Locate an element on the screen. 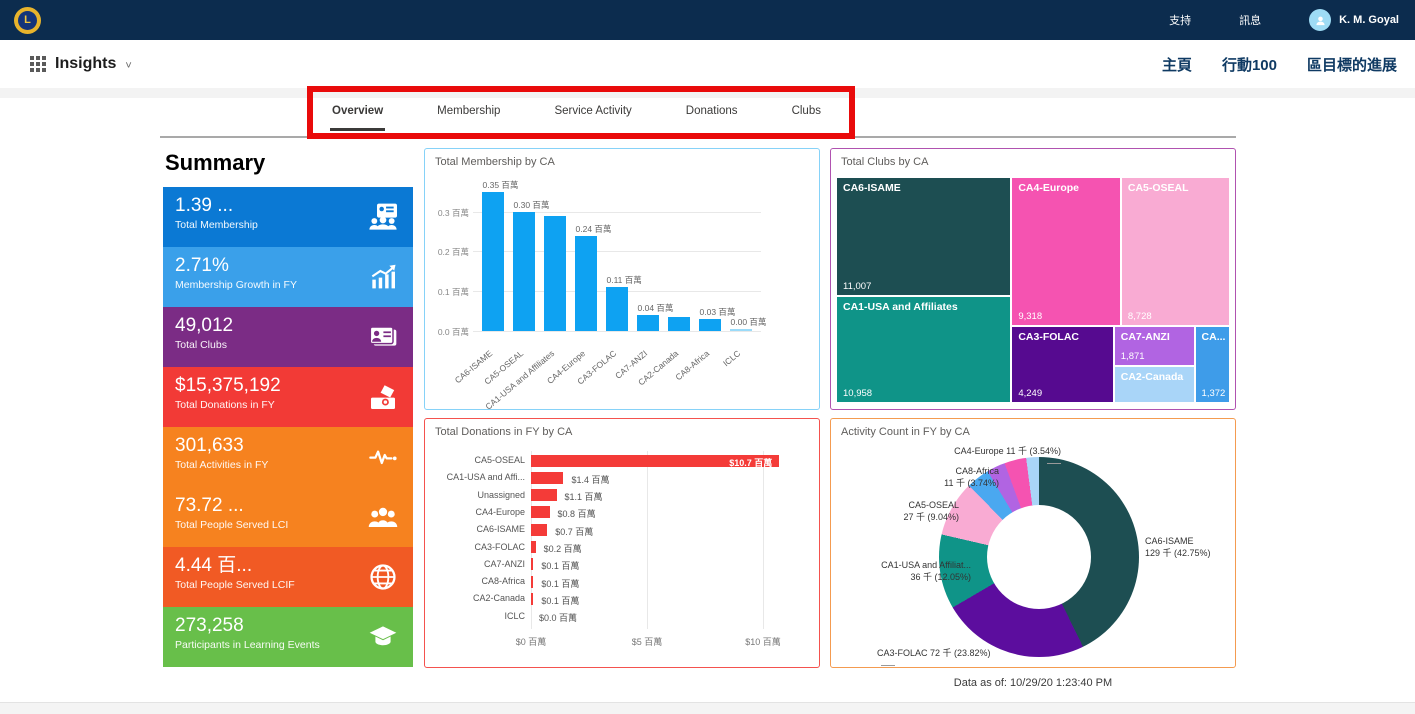  summary-card: 49,012 Total Clubs is located at coordinates (288, 337).